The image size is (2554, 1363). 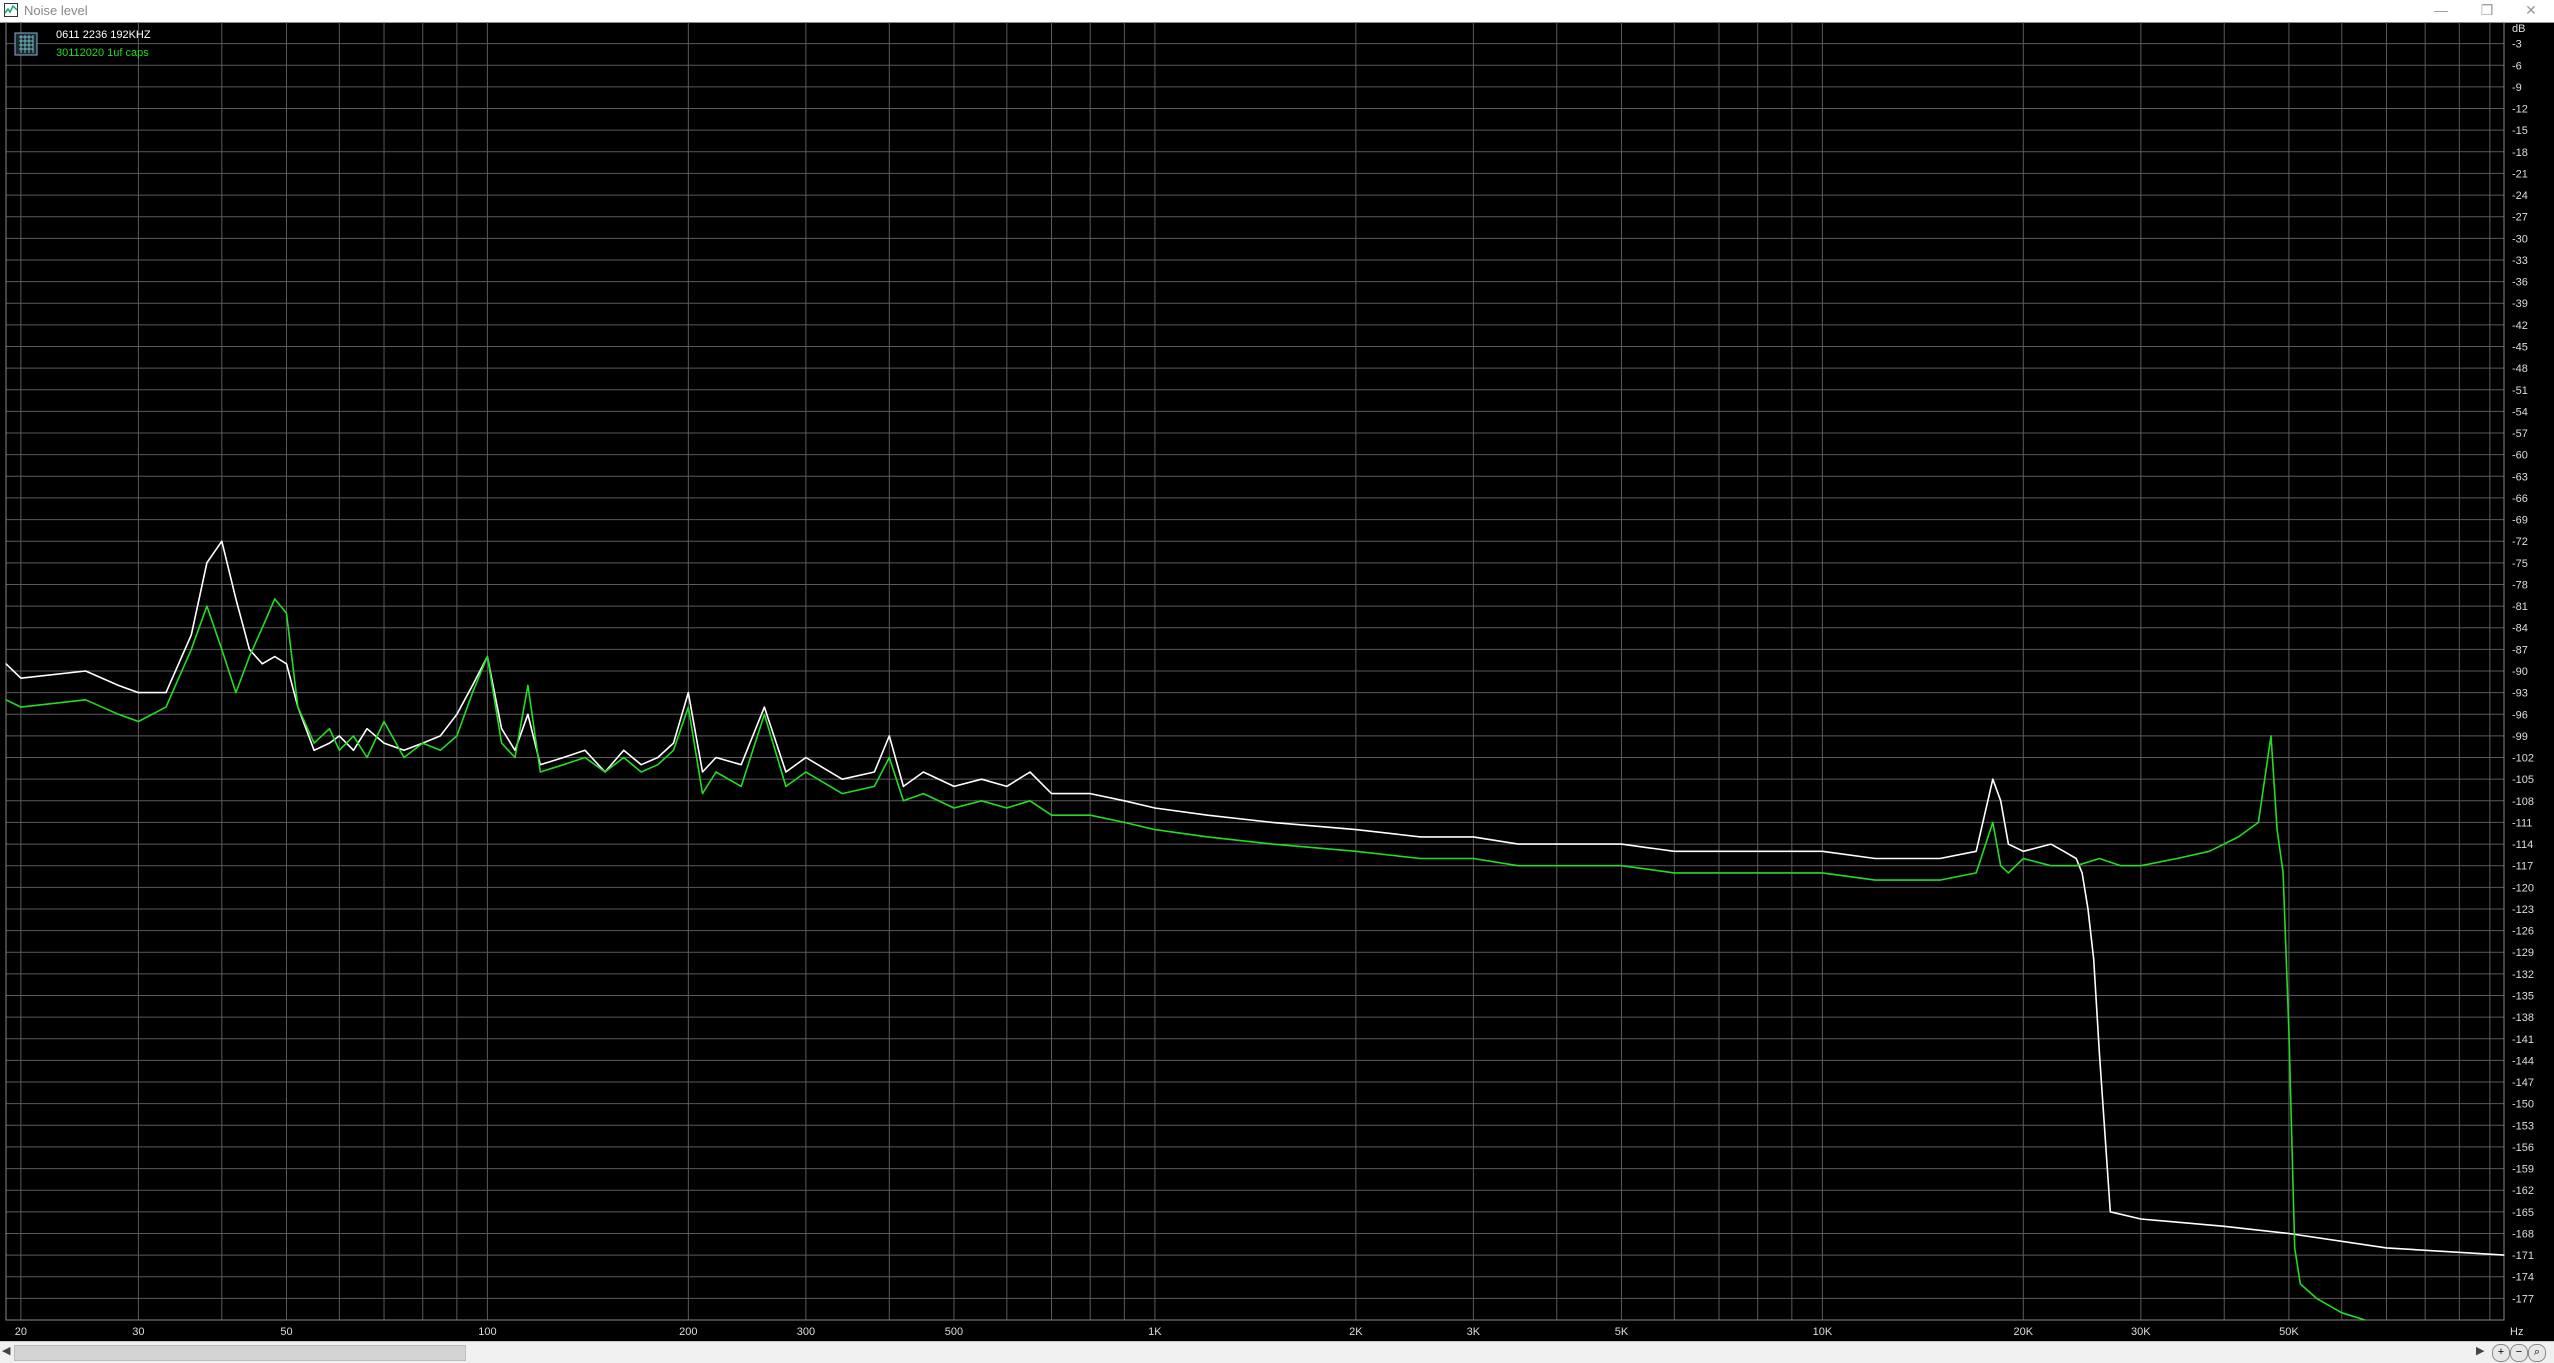 What do you see at coordinates (7, 1352) in the screenshot?
I see `scroll-left-arrow-icon: ◀` at bounding box center [7, 1352].